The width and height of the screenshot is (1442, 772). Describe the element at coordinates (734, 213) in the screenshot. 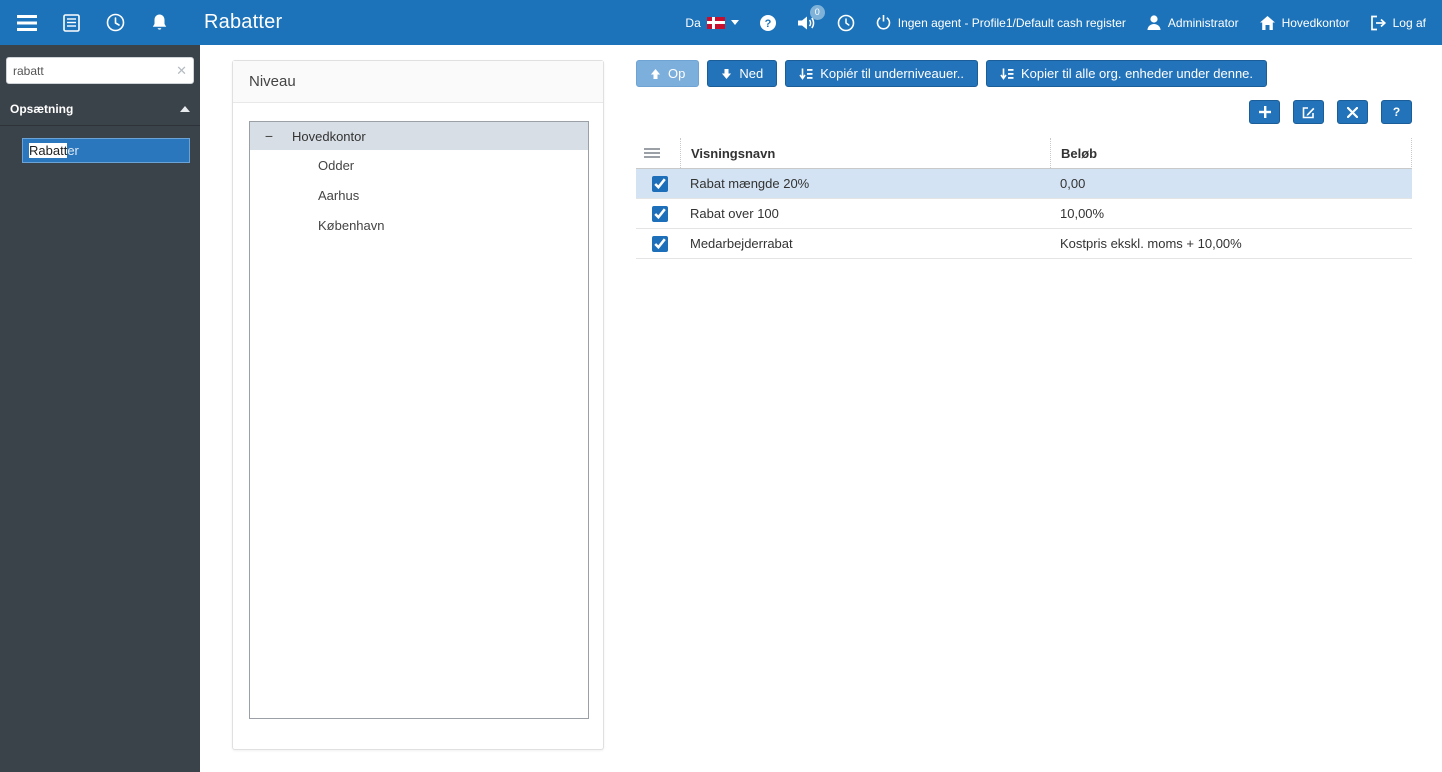

I see `row-name: Rabat over 100` at that location.